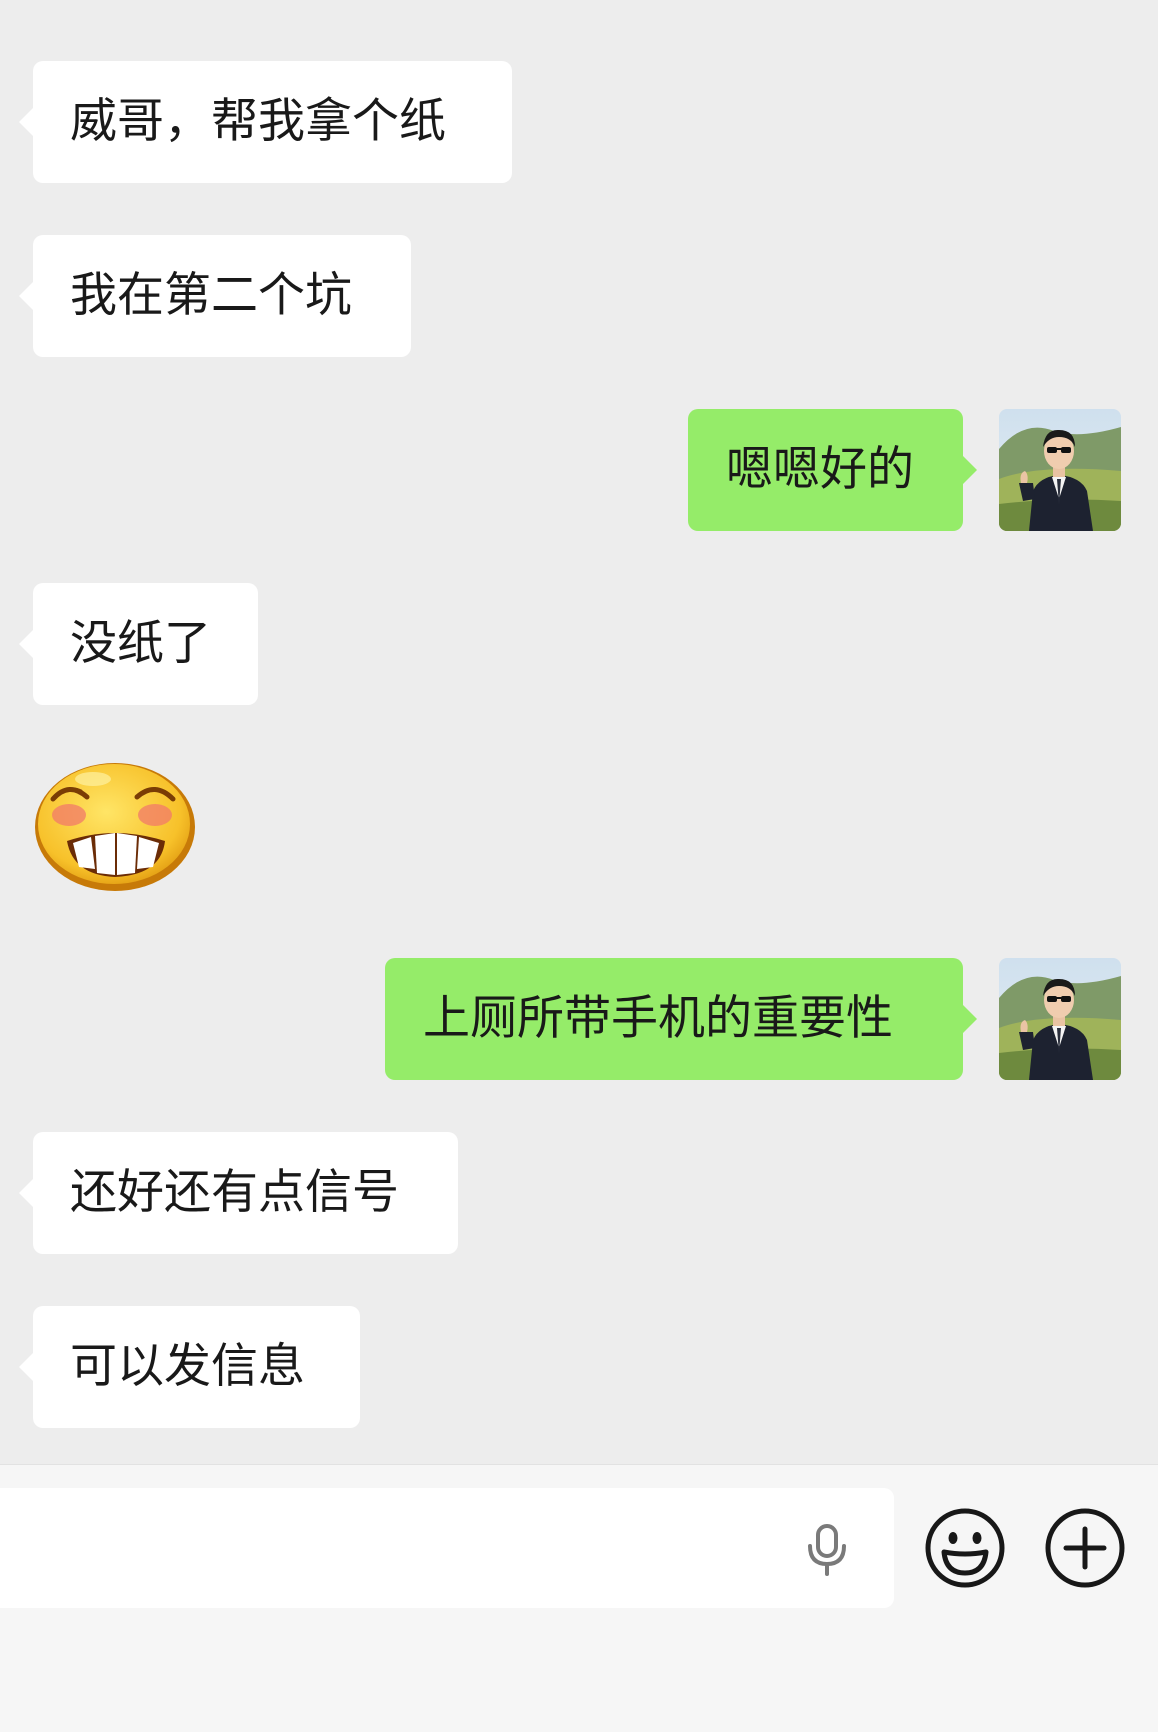 The width and height of the screenshot is (1158, 1732). Describe the element at coordinates (211, 295) in the screenshot. I see `message-text: 我在第二个坑` at that location.